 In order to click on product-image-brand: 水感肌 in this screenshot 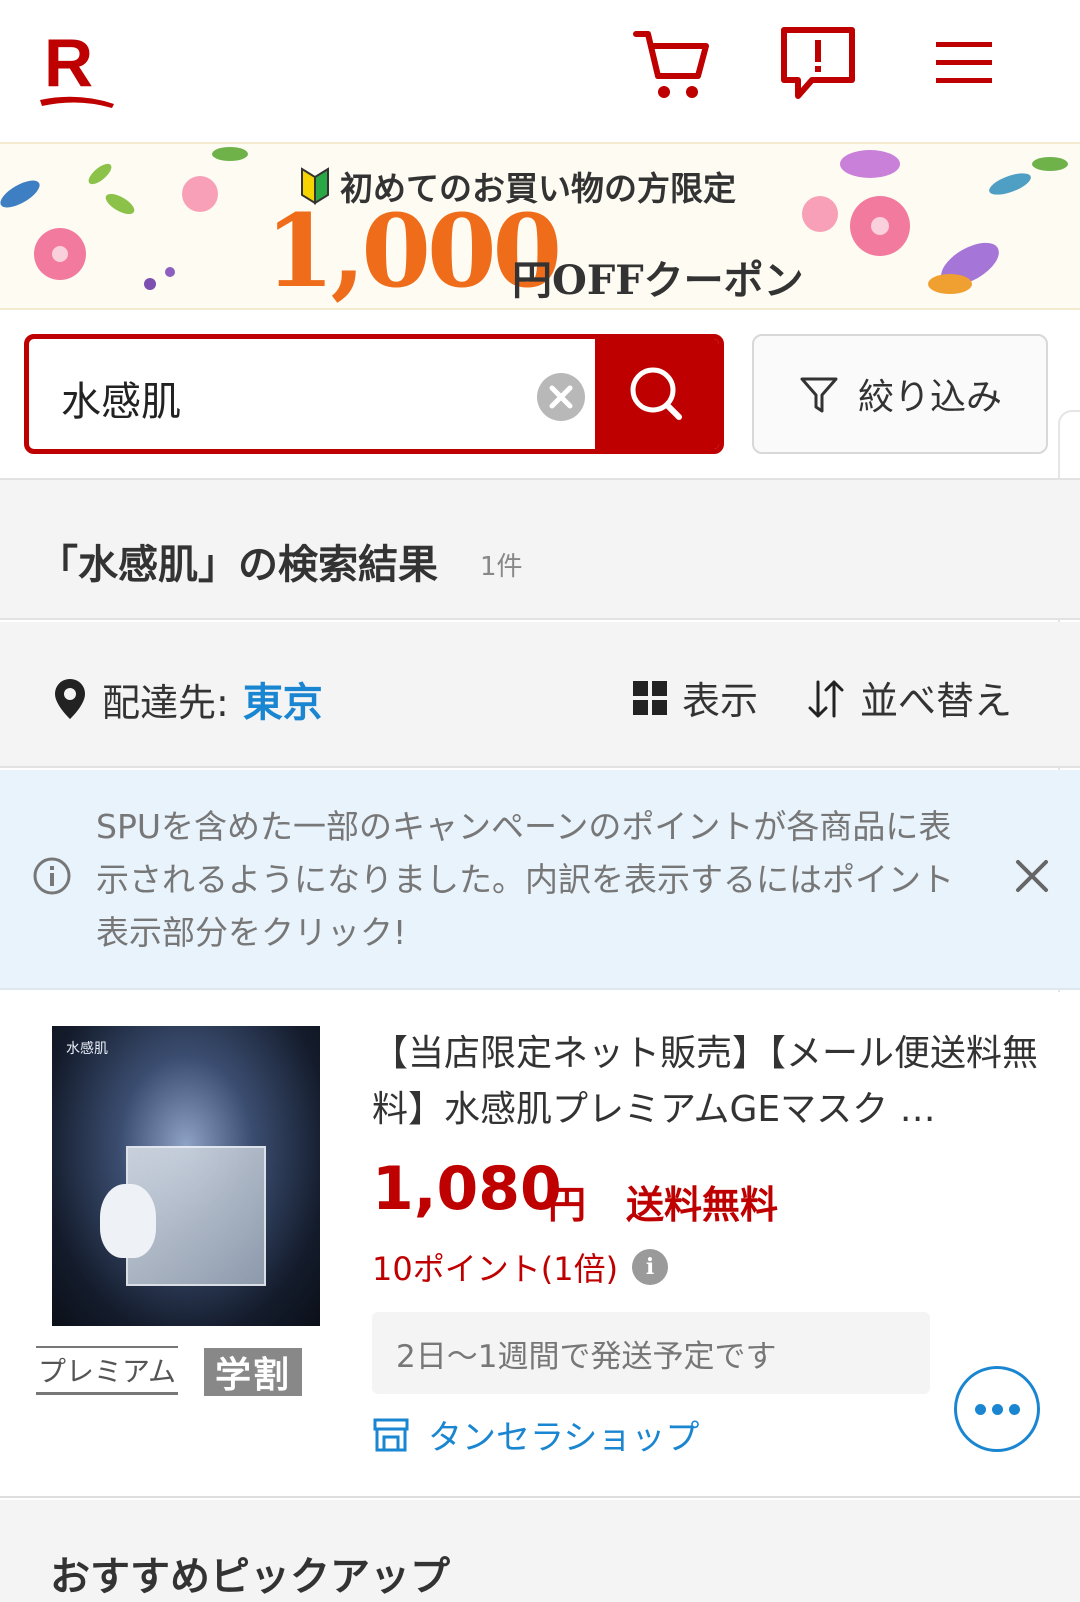, I will do `click(87, 1049)`.